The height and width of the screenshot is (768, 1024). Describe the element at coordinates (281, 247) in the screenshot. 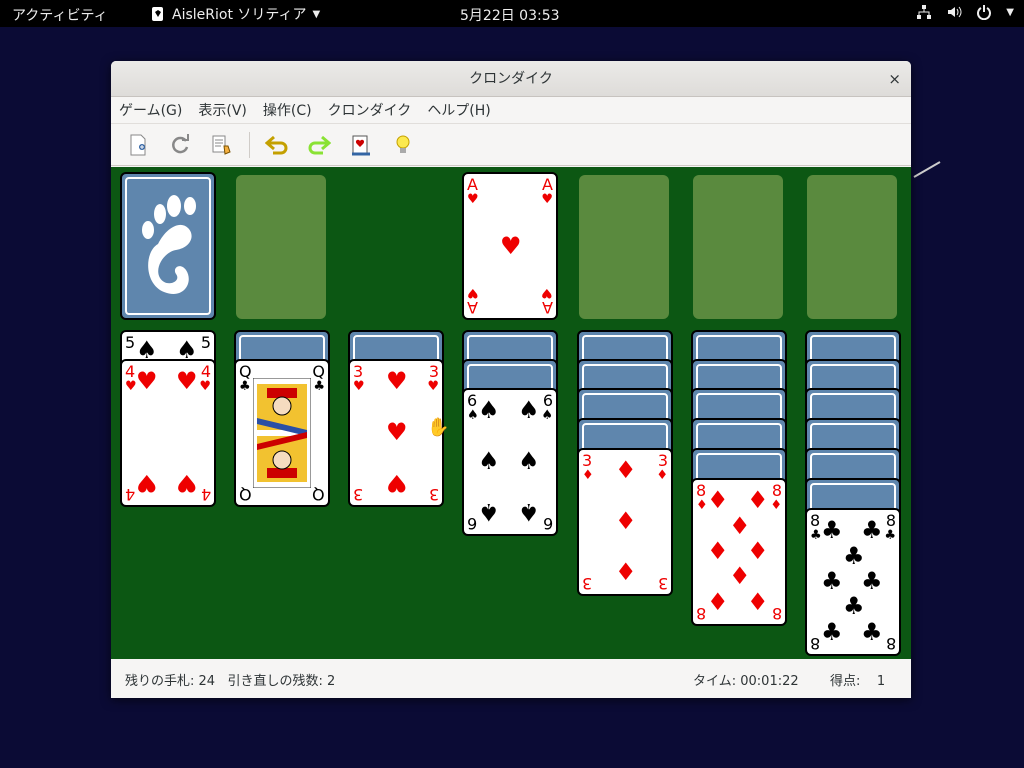

I see `waste-slot` at that location.